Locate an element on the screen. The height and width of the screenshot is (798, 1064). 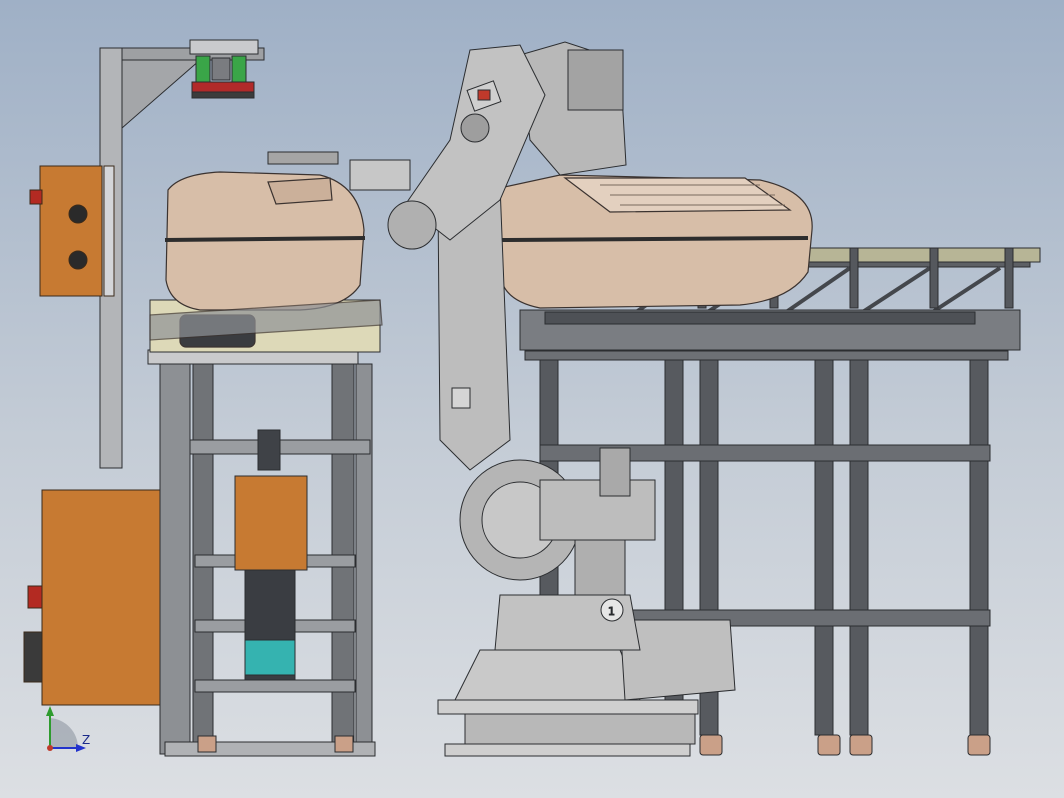
electrical-box-upper is located at coordinates (72, 231).